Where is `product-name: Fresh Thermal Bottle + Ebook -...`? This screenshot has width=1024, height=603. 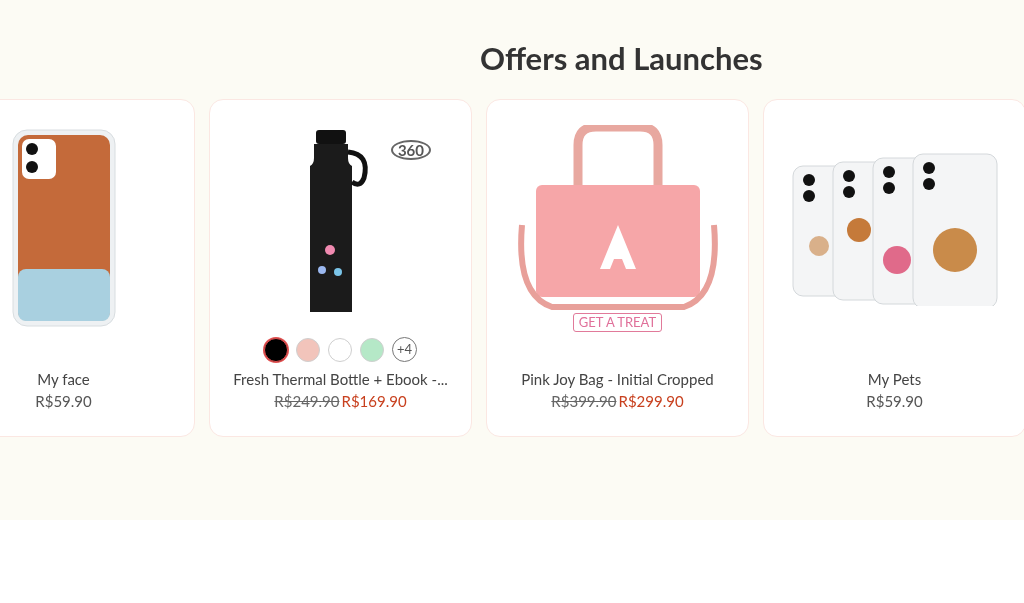
product-name: Fresh Thermal Bottle + Ebook -... is located at coordinates (340, 379).